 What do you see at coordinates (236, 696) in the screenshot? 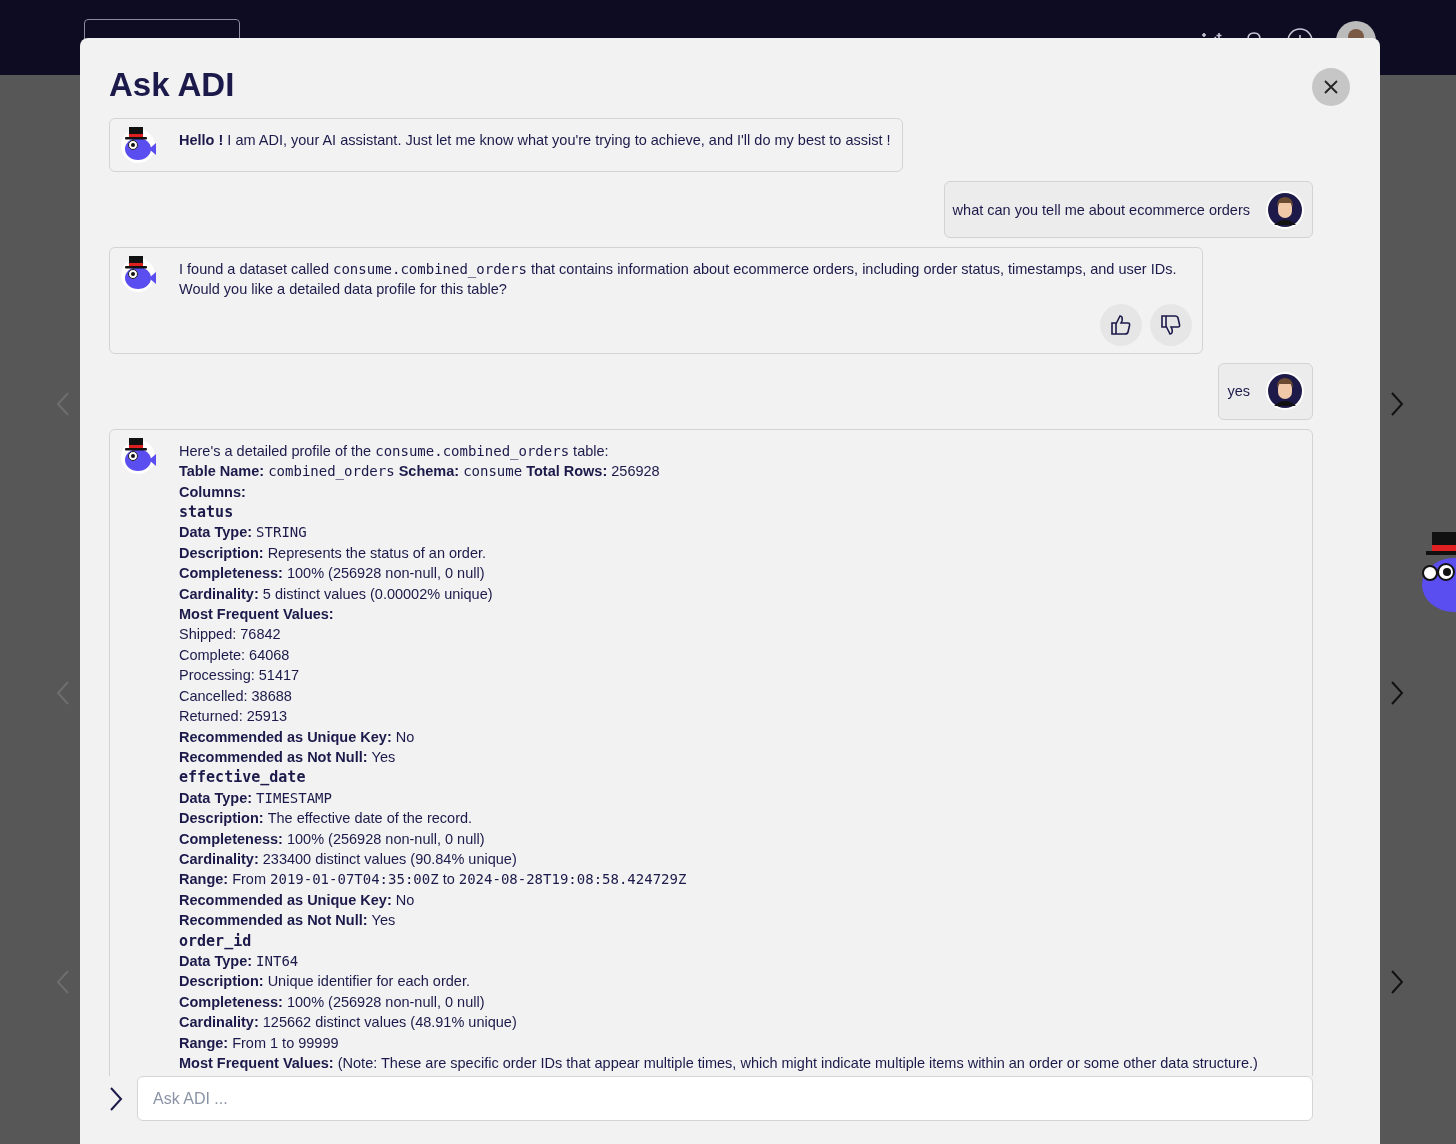
I see `message-text: Cancelled: 38688` at bounding box center [236, 696].